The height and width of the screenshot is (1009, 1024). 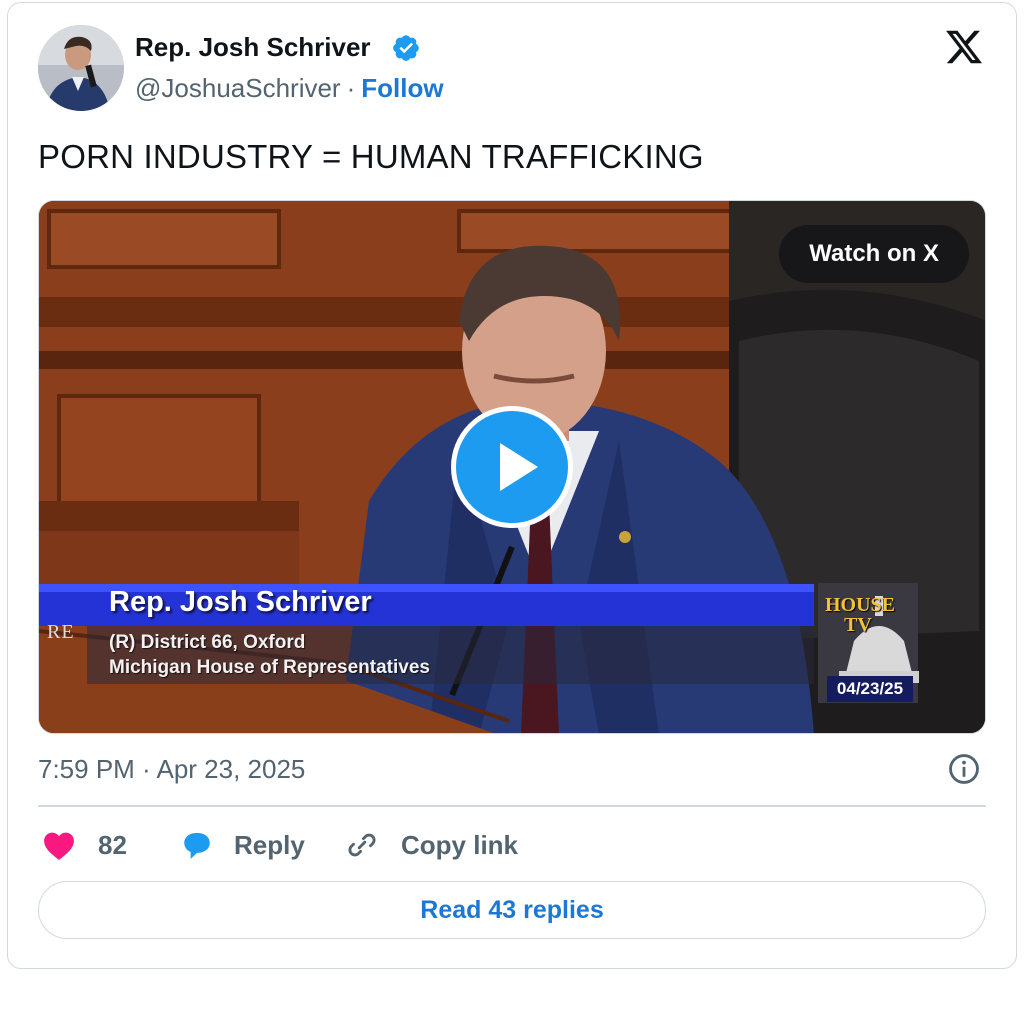 I want to click on lower-third-partial-text: RE, so click(x=61, y=632).